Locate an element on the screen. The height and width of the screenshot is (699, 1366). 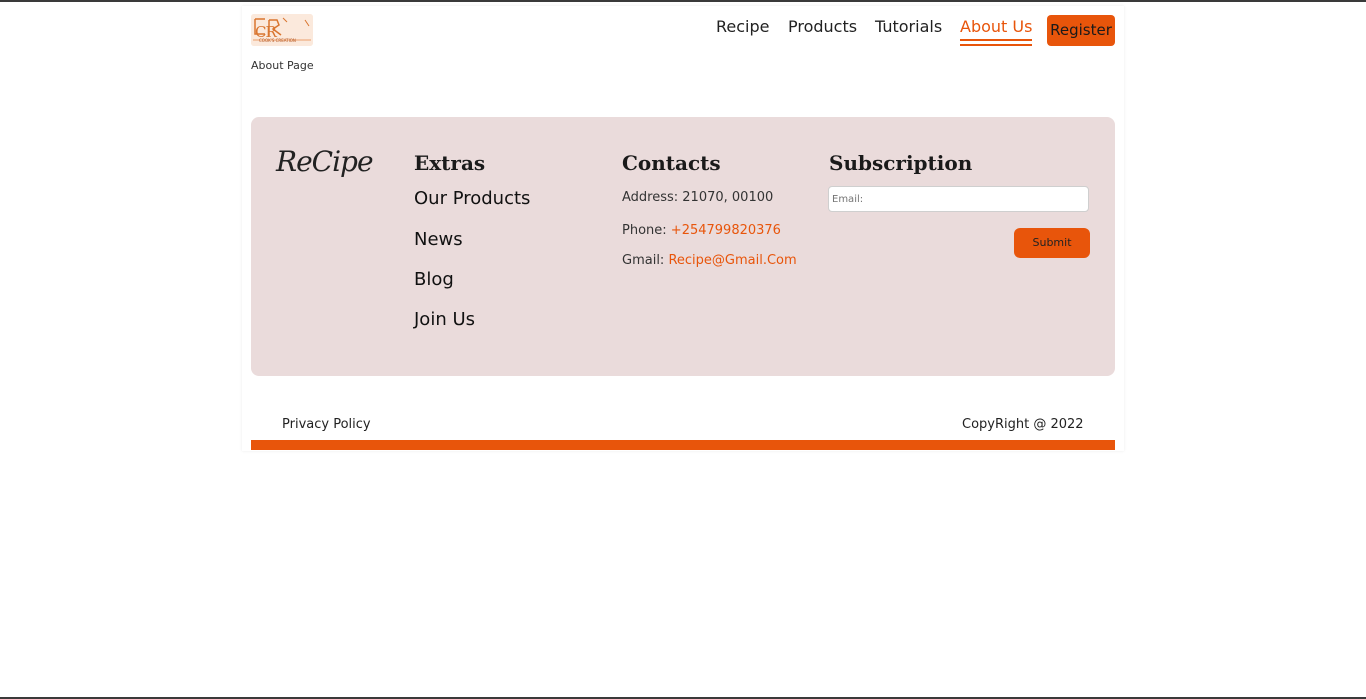
nav-item-about-us-label: About Us is located at coordinates (996, 26).